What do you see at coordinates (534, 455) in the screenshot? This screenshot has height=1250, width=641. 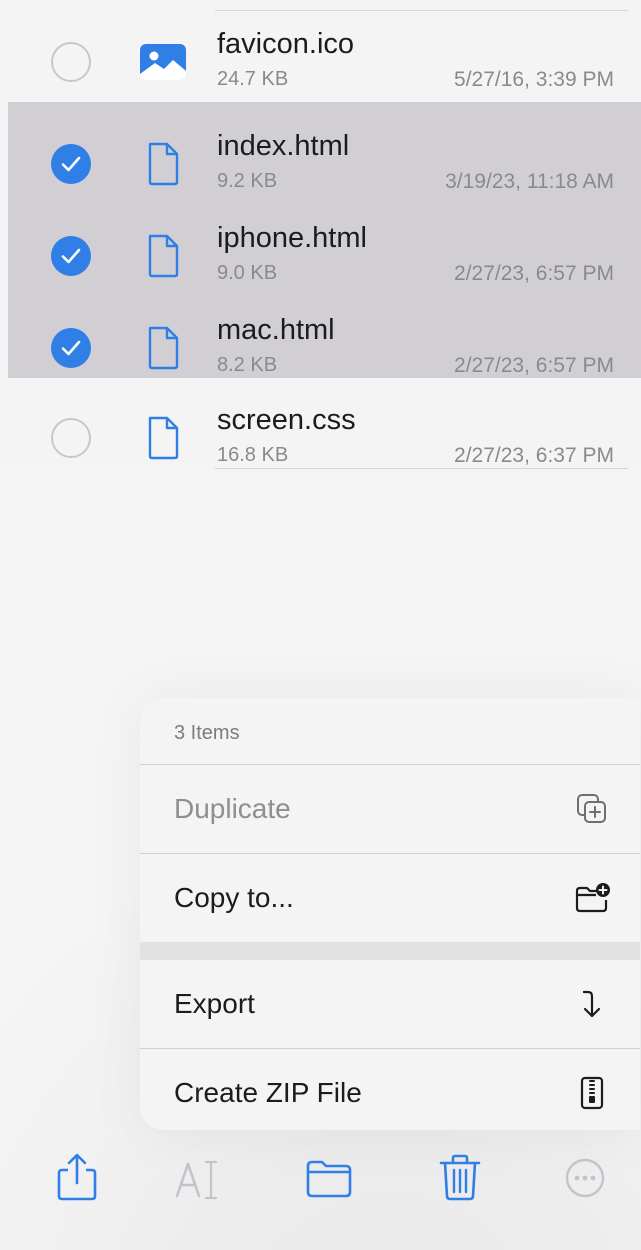 I see `file-date: 2/27/23, 6:37 PM` at bounding box center [534, 455].